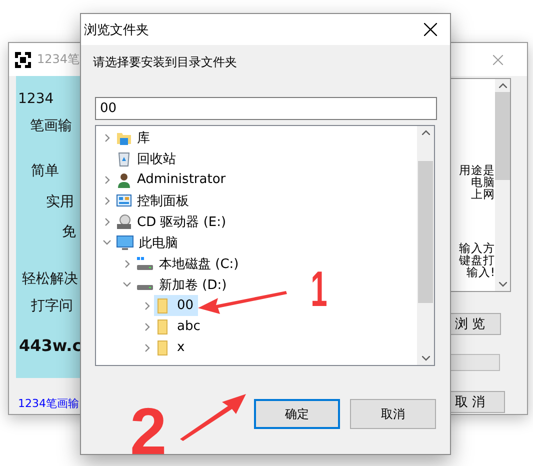  I want to click on tree-item: 新加卷 (D:), so click(182, 284).